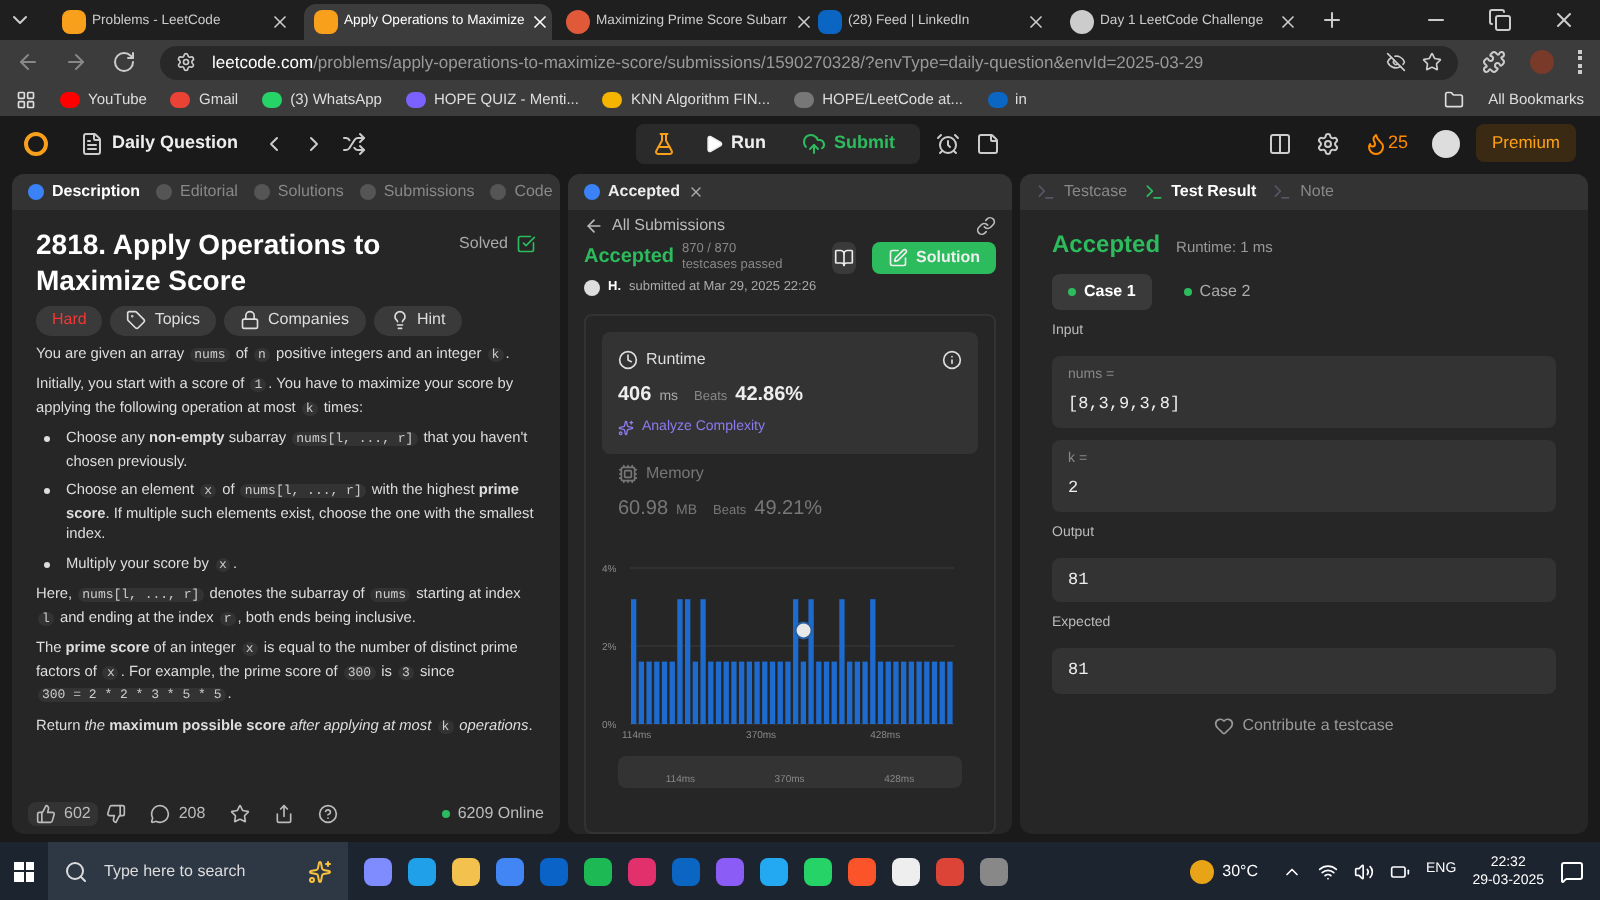 The width and height of the screenshot is (1600, 900). I want to click on bullet-icon, so click(47, 491).